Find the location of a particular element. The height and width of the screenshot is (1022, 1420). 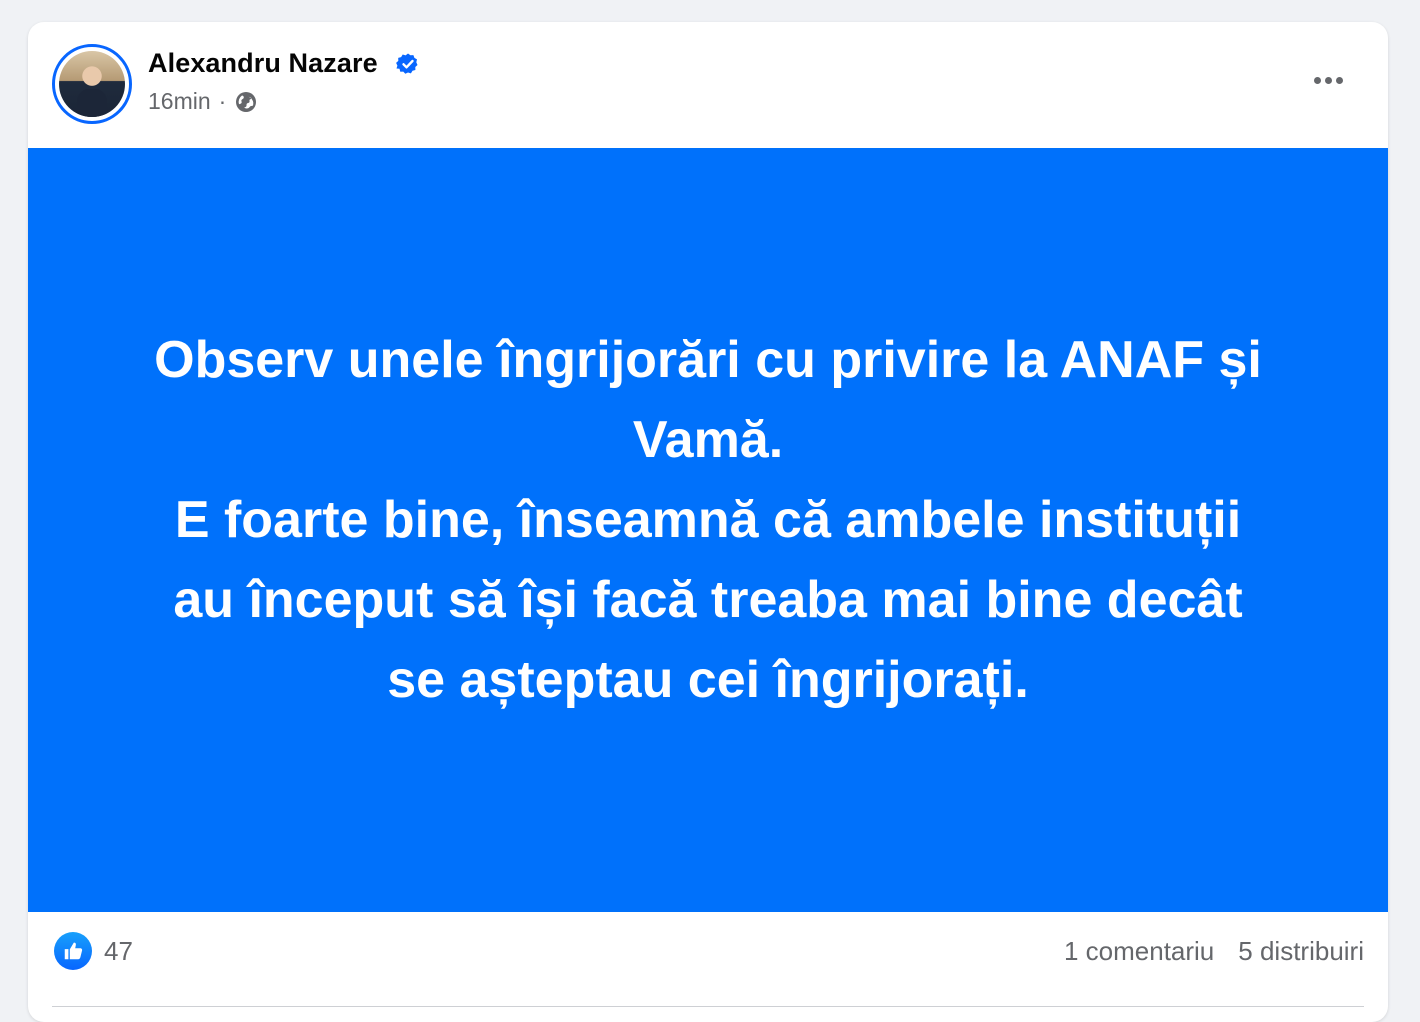

footer-divider is located at coordinates (708, 1006).